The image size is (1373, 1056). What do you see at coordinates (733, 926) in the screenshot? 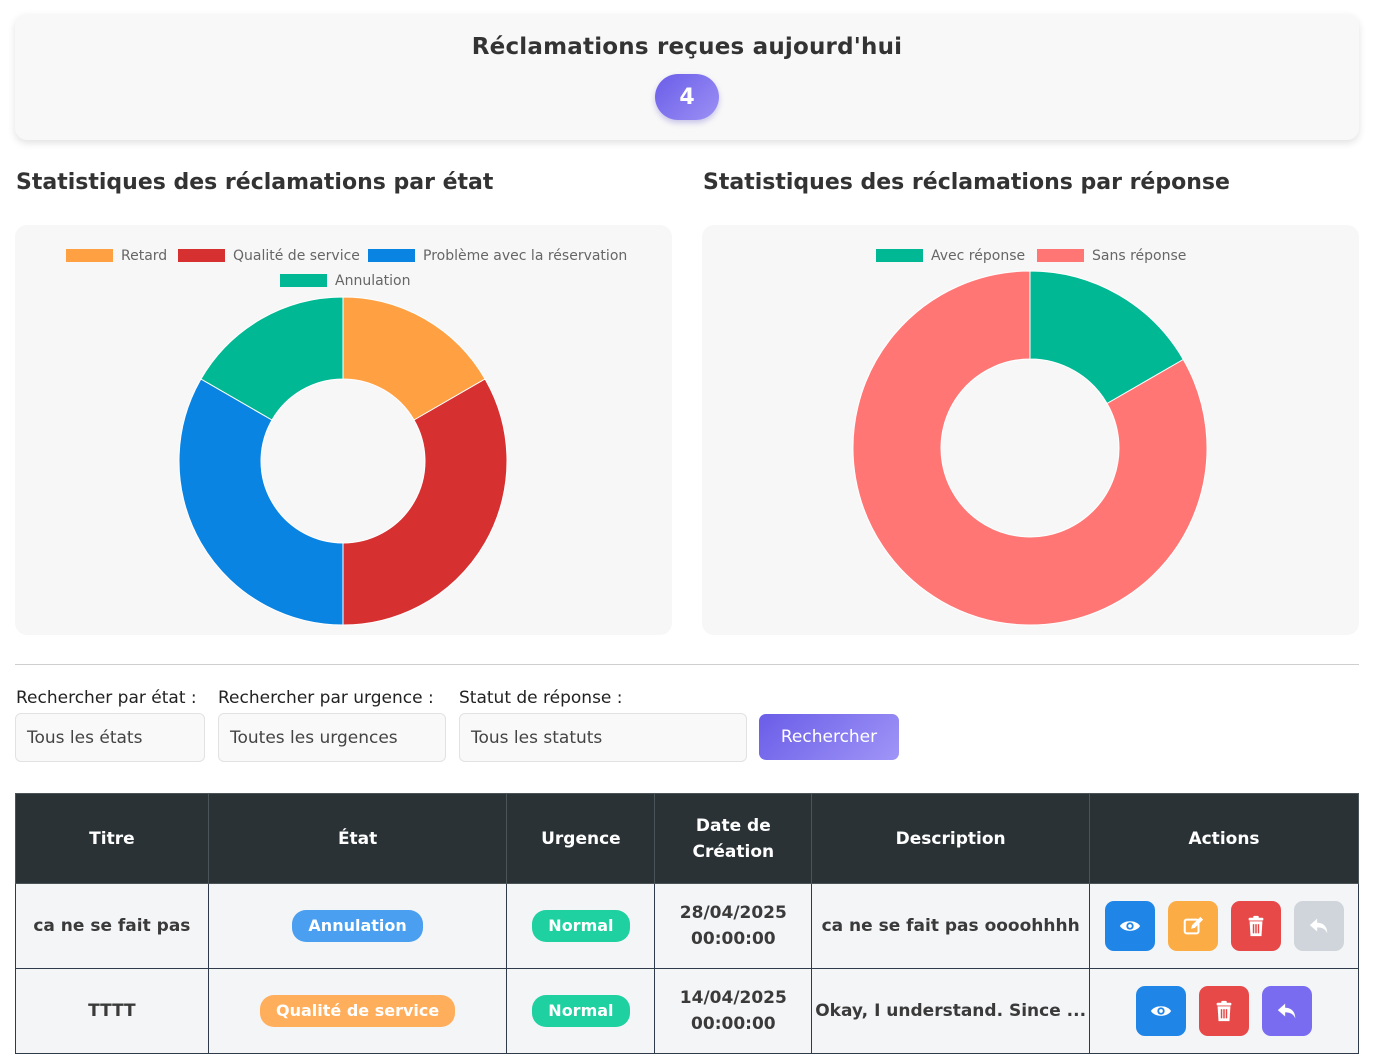
I see `cell-date: 28/04/2025 00:00:00` at bounding box center [733, 926].